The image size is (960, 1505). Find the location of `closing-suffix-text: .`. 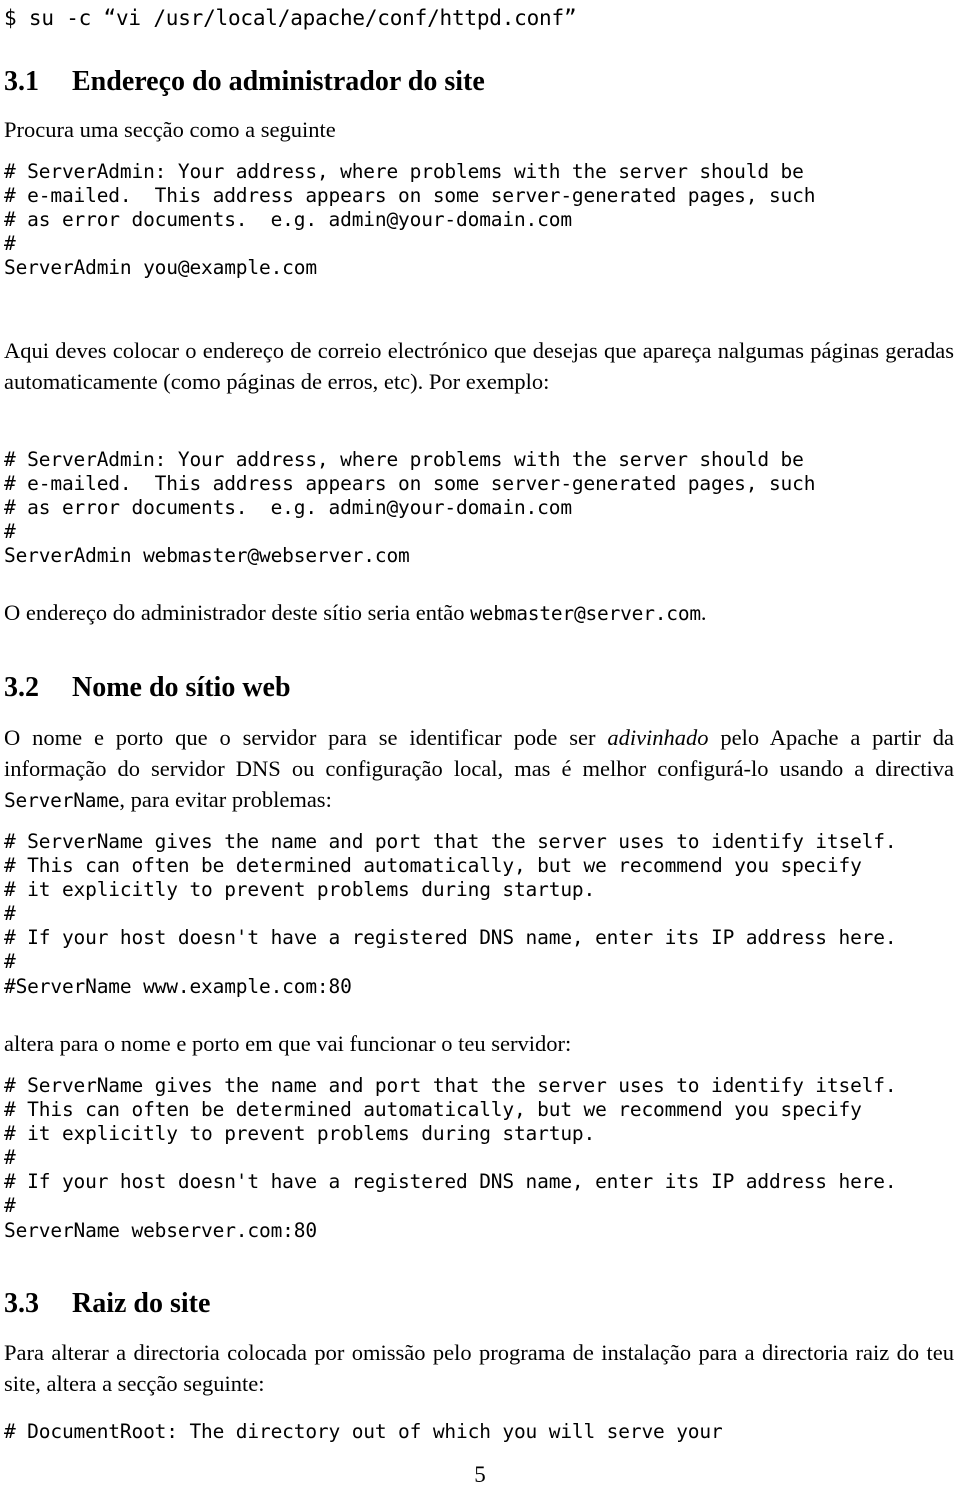

closing-suffix-text: . is located at coordinates (703, 612).